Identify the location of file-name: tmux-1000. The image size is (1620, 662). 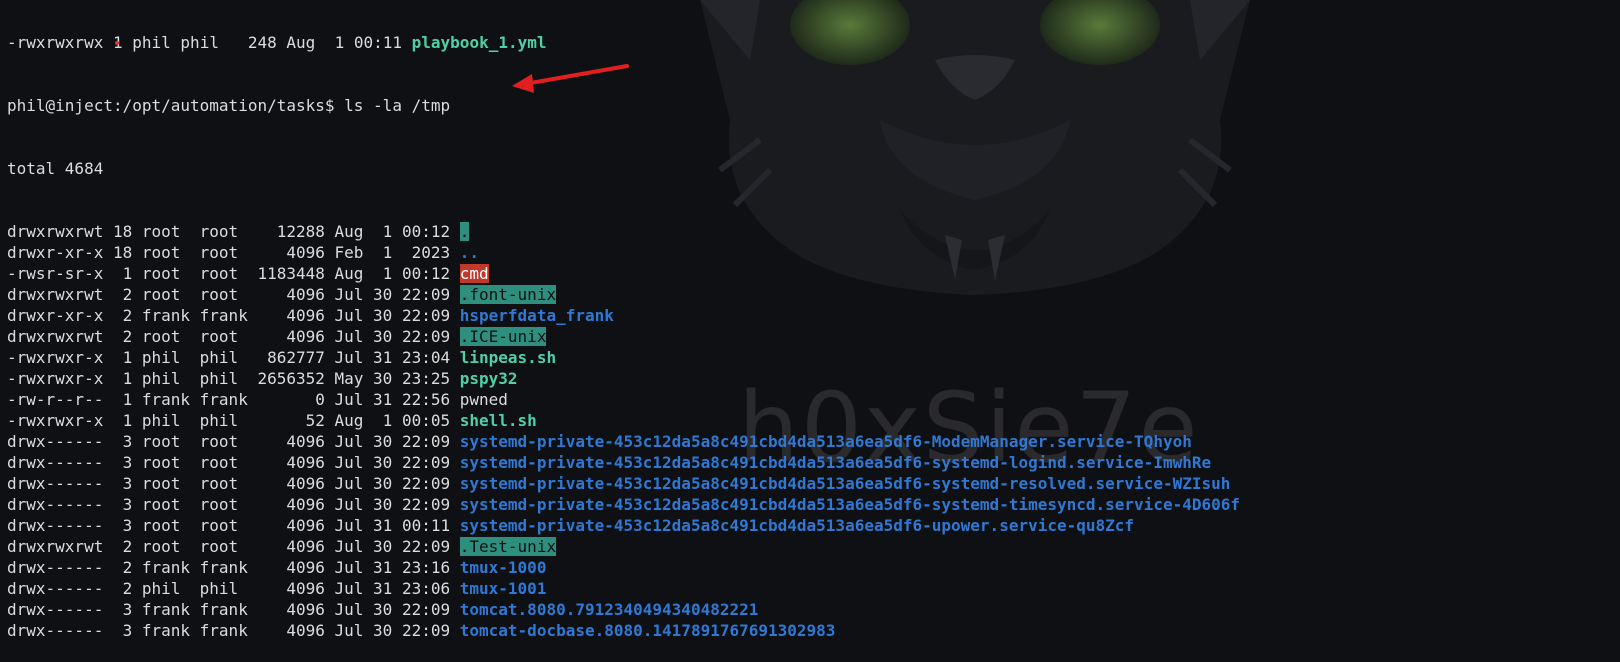
(503, 567).